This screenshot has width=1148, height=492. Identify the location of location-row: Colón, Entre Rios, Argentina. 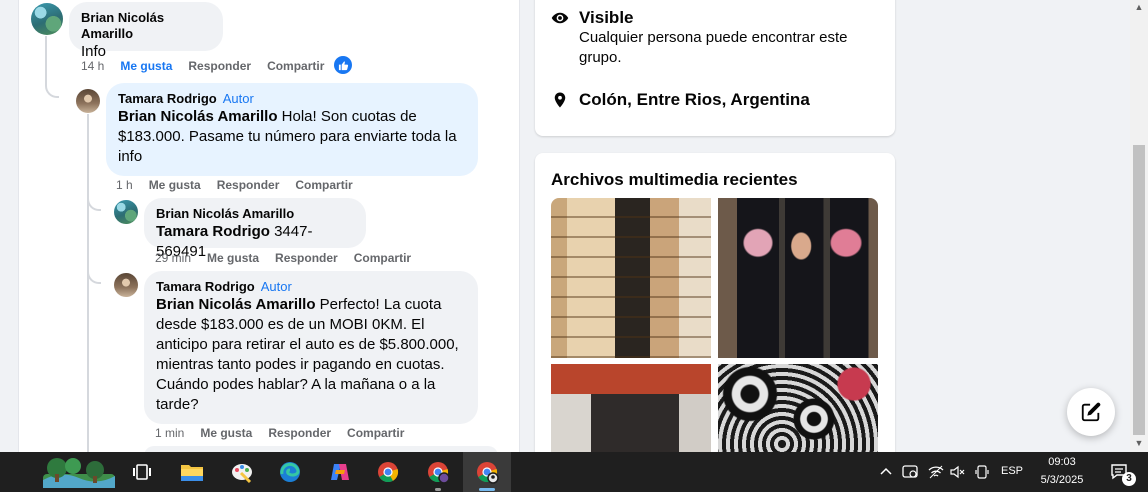
(680, 100).